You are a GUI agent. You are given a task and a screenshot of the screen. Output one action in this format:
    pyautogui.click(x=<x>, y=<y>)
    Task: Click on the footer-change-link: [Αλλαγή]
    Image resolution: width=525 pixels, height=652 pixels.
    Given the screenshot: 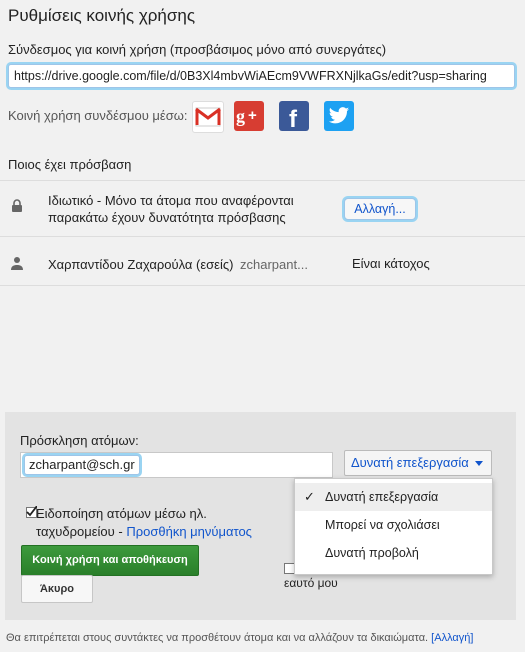 What is the action you would take?
    pyautogui.click(x=452, y=638)
    